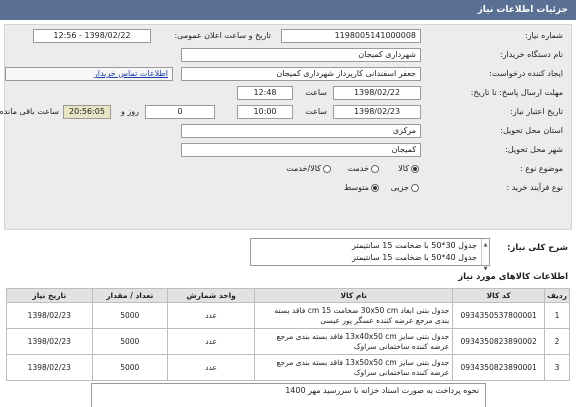 This screenshot has height=407, width=576. What do you see at coordinates (301, 131) in the screenshot?
I see `province-field: مرکزی` at bounding box center [301, 131].